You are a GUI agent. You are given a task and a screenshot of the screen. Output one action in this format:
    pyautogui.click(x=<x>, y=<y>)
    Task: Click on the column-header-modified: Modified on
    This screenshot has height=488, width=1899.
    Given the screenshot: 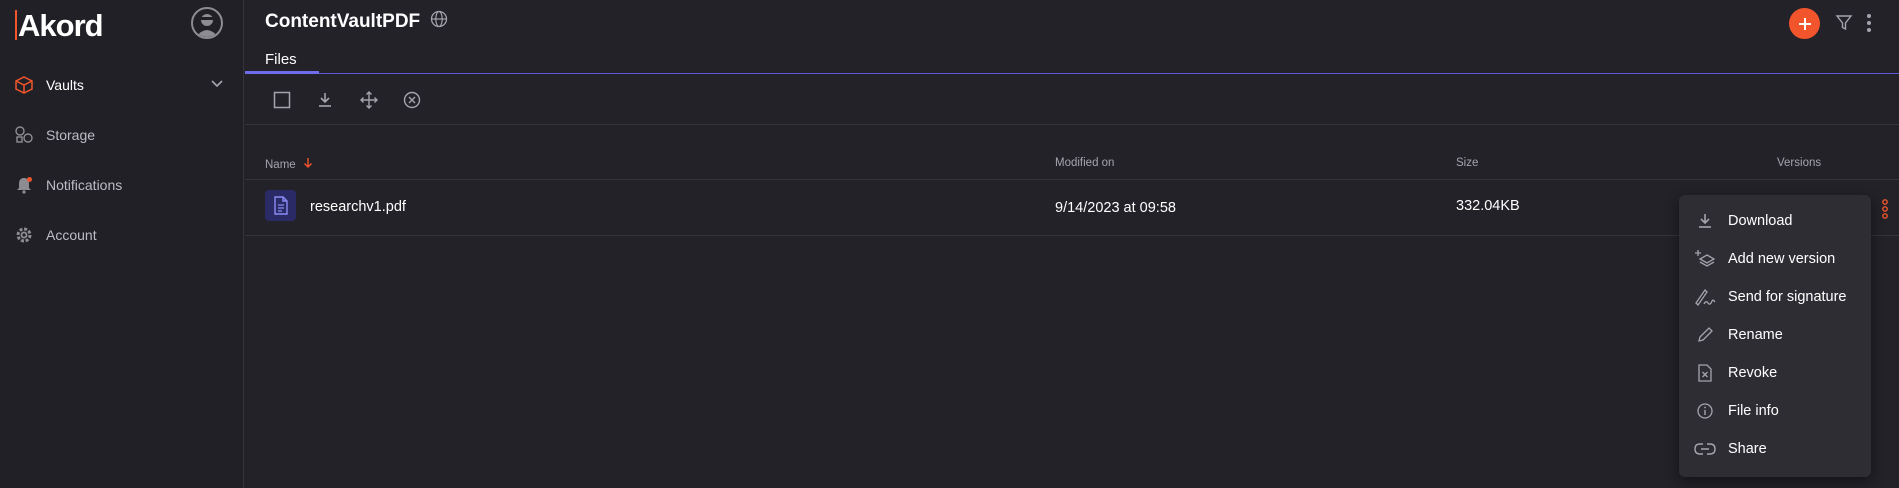 What is the action you would take?
    pyautogui.click(x=1084, y=163)
    